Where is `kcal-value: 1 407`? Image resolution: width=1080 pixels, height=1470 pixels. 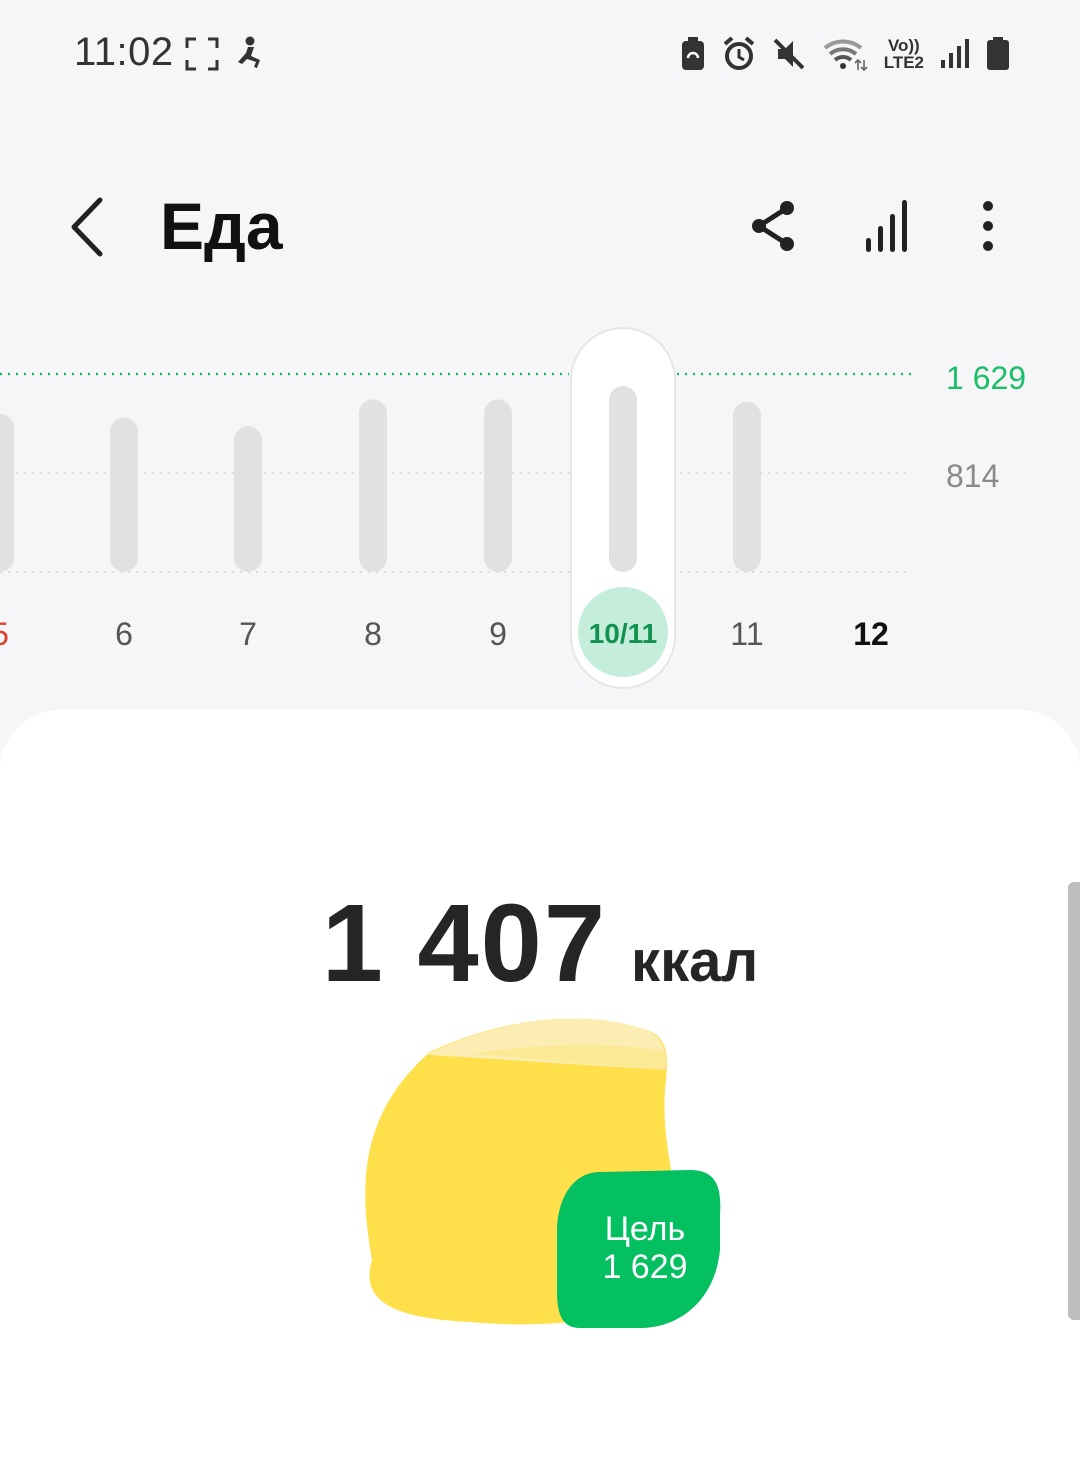 kcal-value: 1 407 is located at coordinates (464, 943).